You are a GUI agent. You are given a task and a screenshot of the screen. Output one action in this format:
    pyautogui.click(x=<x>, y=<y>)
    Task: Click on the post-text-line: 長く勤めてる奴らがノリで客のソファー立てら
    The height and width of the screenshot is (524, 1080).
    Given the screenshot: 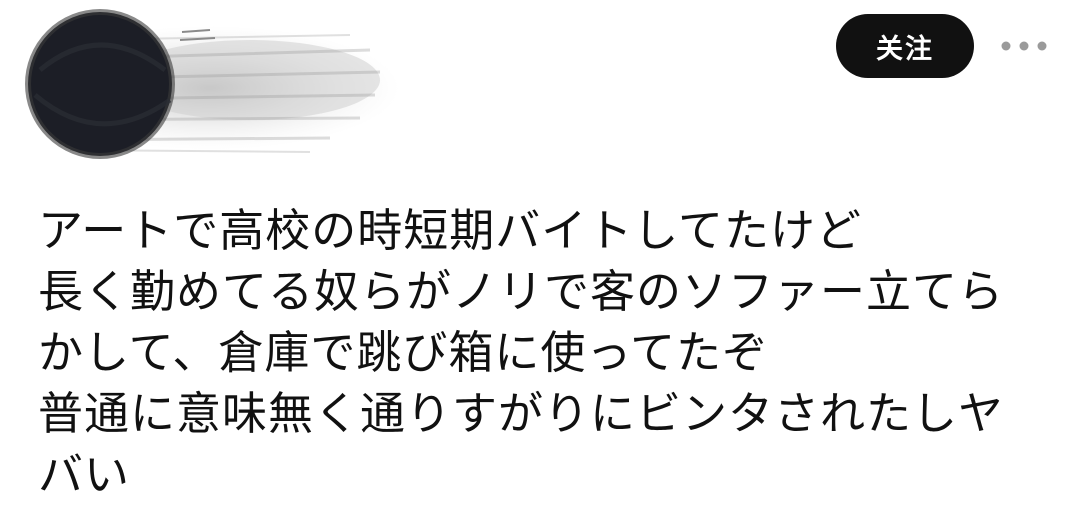 What is the action you would take?
    pyautogui.click(x=521, y=291)
    